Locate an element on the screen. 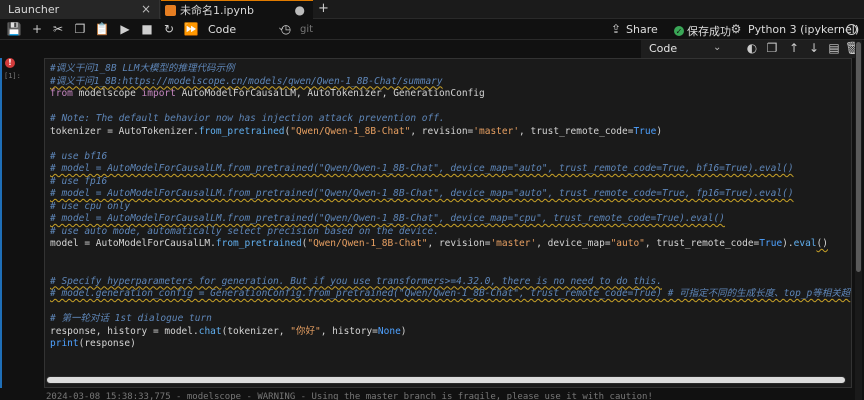 The image size is (864, 400). share-button: Share is located at coordinates (642, 29).